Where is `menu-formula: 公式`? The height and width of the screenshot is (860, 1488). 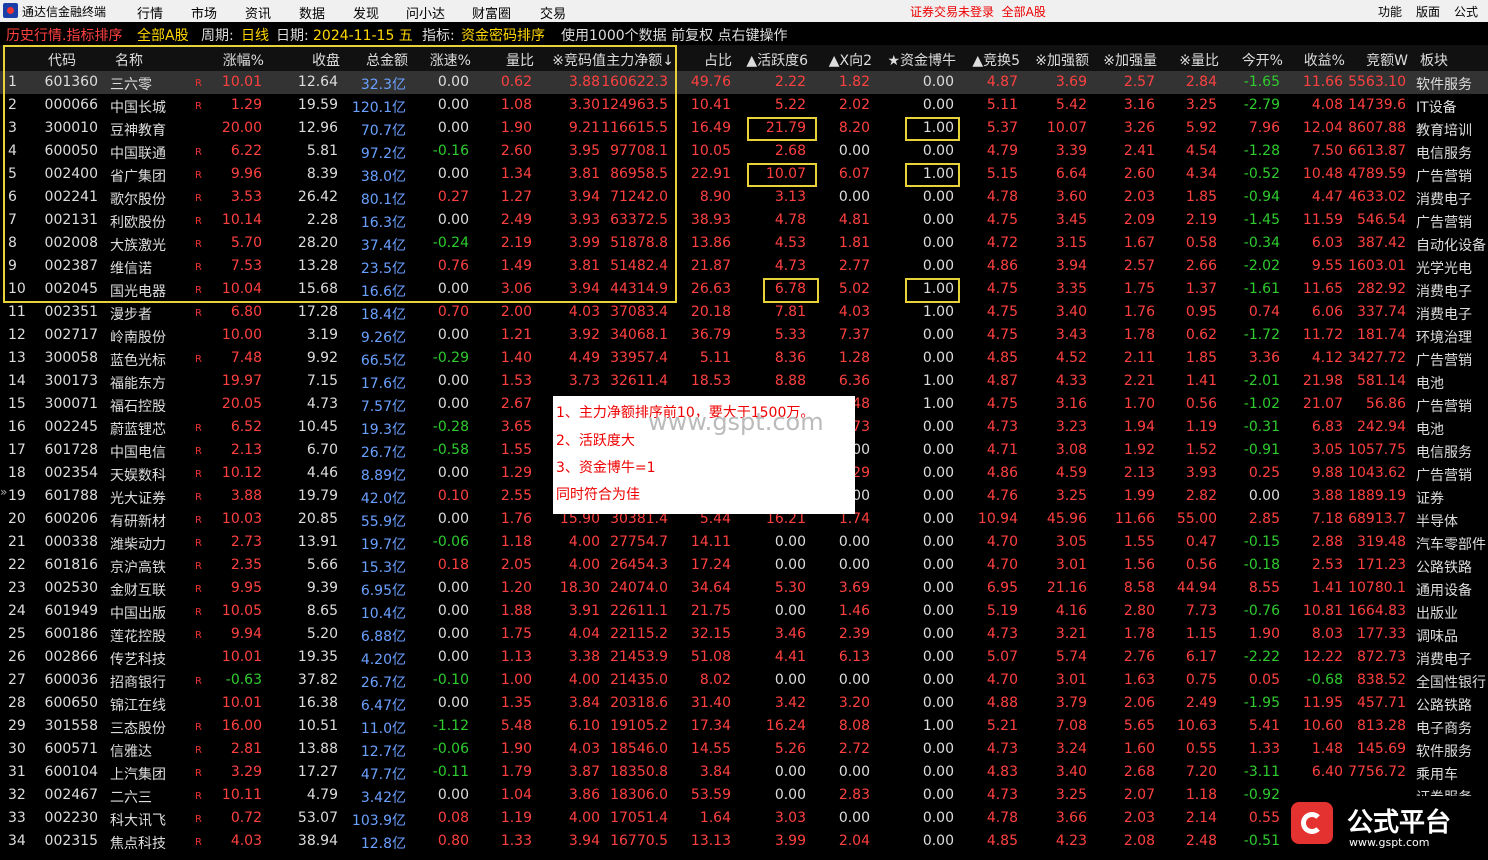 menu-formula: 公式 is located at coordinates (1466, 11).